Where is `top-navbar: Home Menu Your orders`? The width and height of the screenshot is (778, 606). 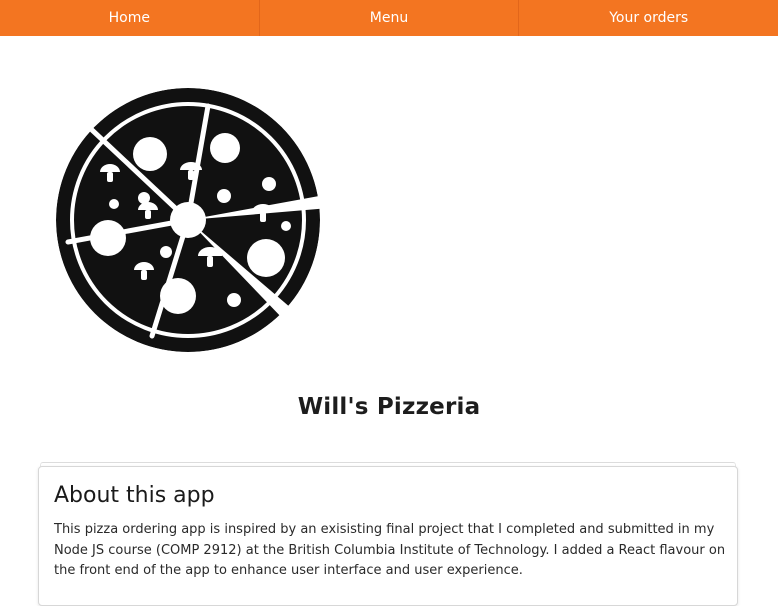 top-navbar: Home Menu Your orders is located at coordinates (389, 18).